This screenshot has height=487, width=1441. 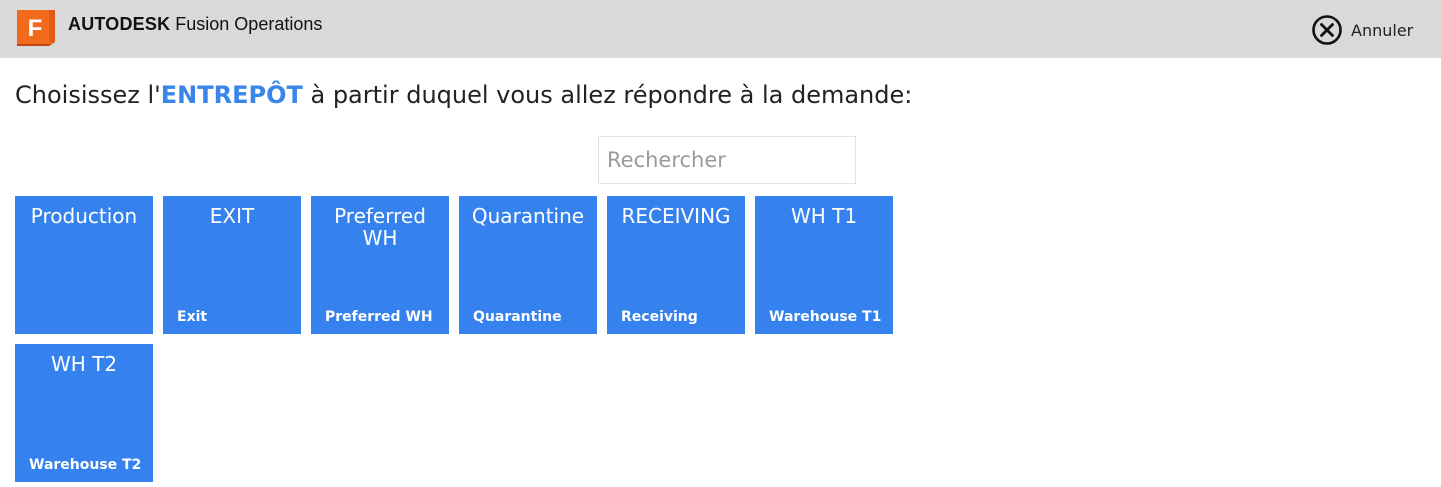 What do you see at coordinates (517, 317) in the screenshot?
I see `warehouse-tile-subtitle: Quarantine` at bounding box center [517, 317].